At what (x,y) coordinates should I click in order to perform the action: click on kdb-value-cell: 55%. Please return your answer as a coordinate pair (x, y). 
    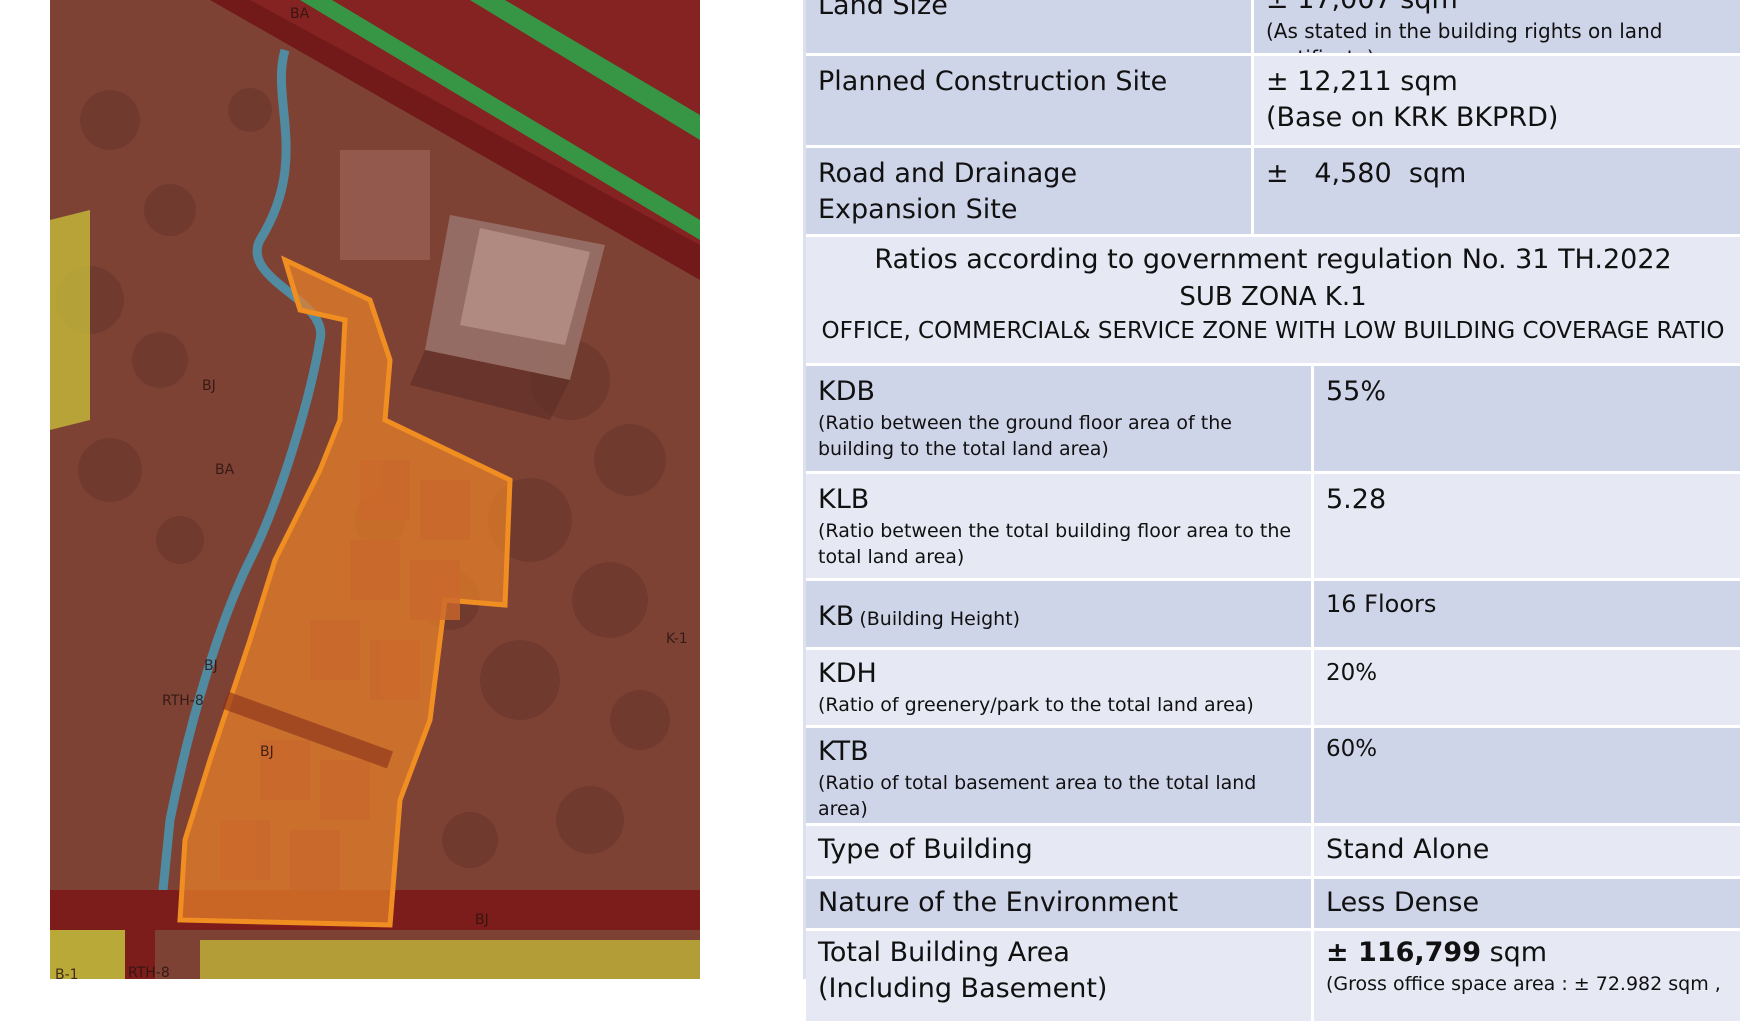
    Looking at the image, I should click on (1527, 418).